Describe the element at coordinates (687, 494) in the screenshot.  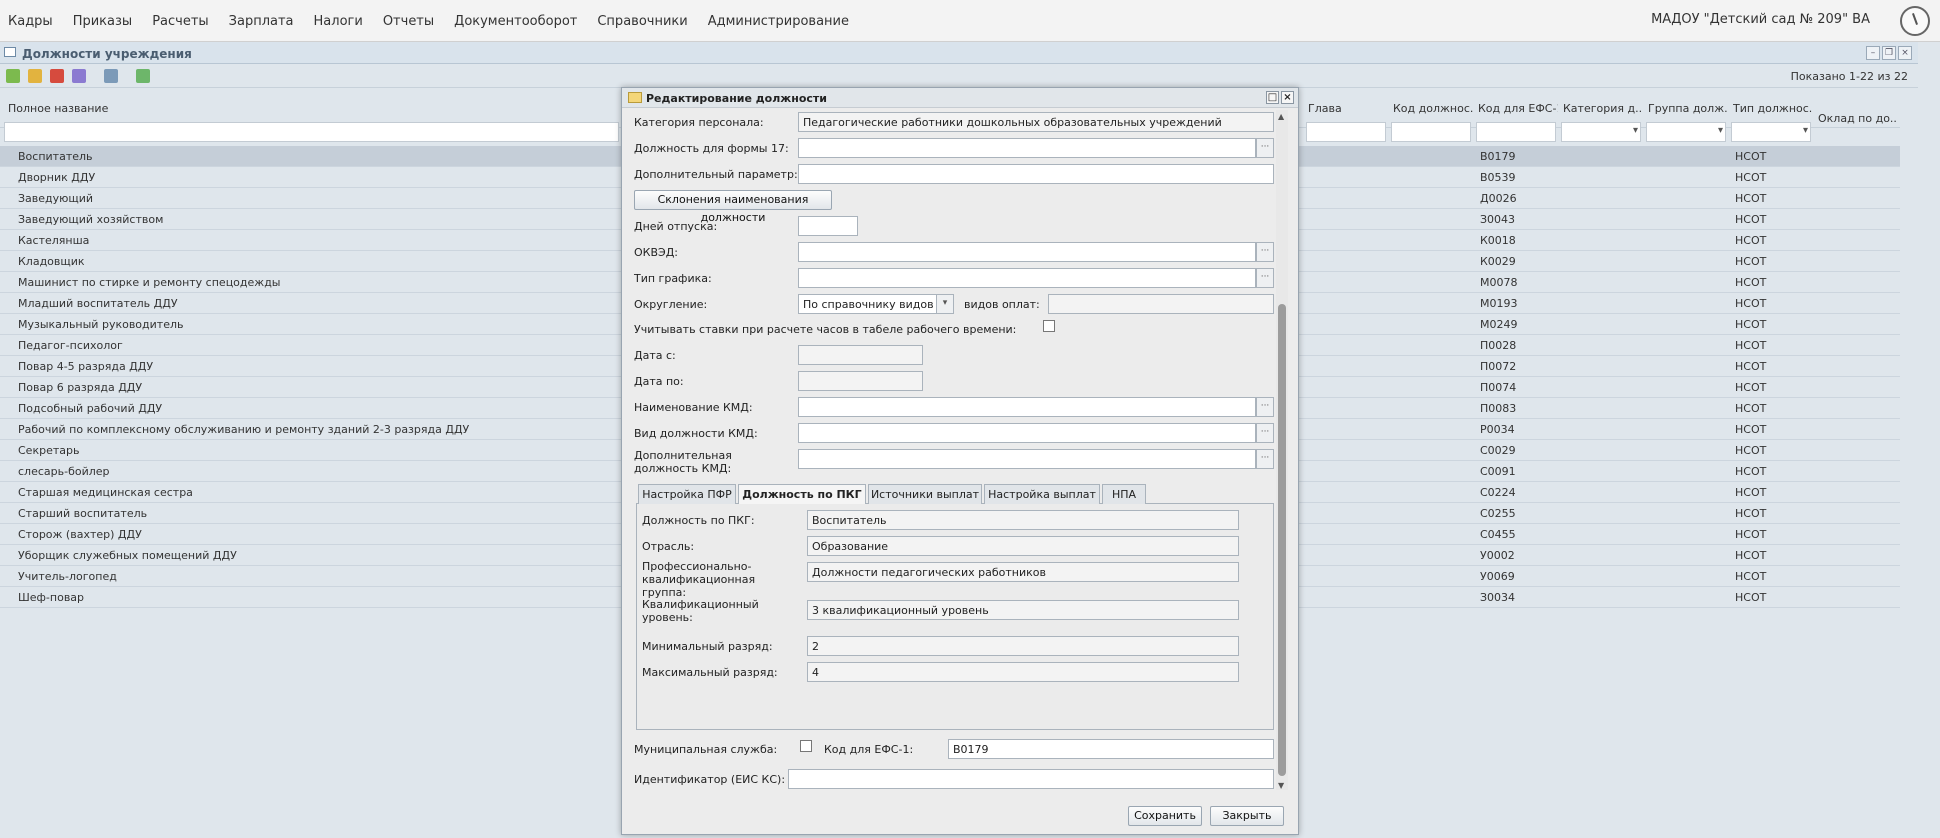
I see `tab-pfr-settings: Настройка ПФР` at that location.